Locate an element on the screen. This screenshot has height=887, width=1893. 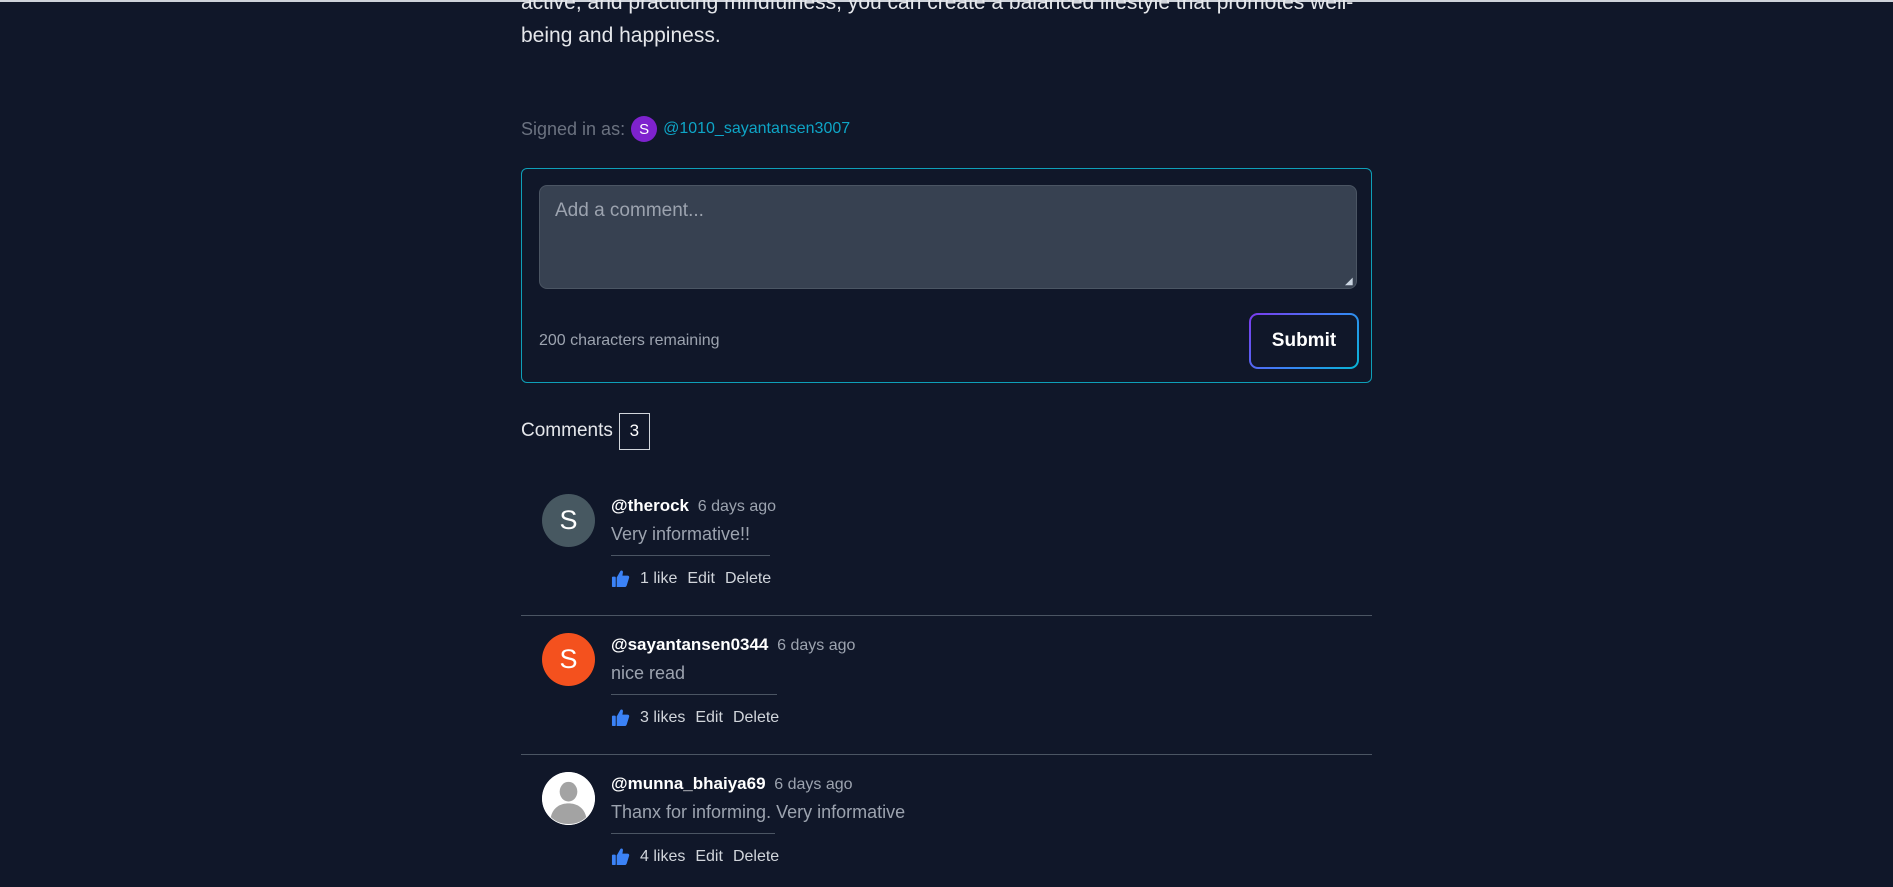
comment-text: Very informative!! is located at coordinates (681, 534).